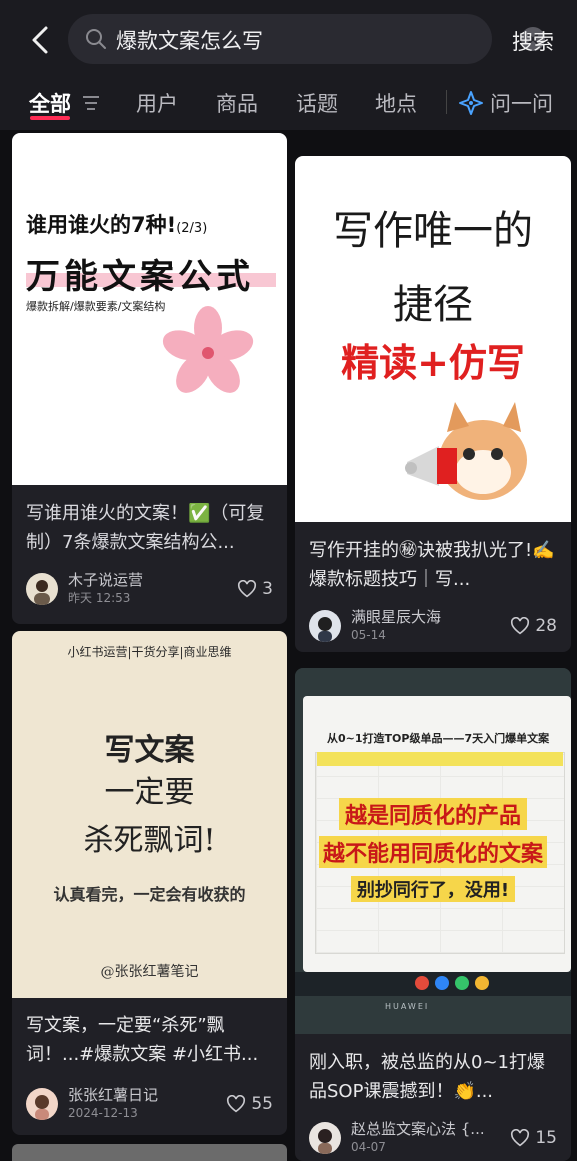 The image size is (577, 1161). I want to click on cover-note: 认真看完，一定会有收获的, so click(149, 894).